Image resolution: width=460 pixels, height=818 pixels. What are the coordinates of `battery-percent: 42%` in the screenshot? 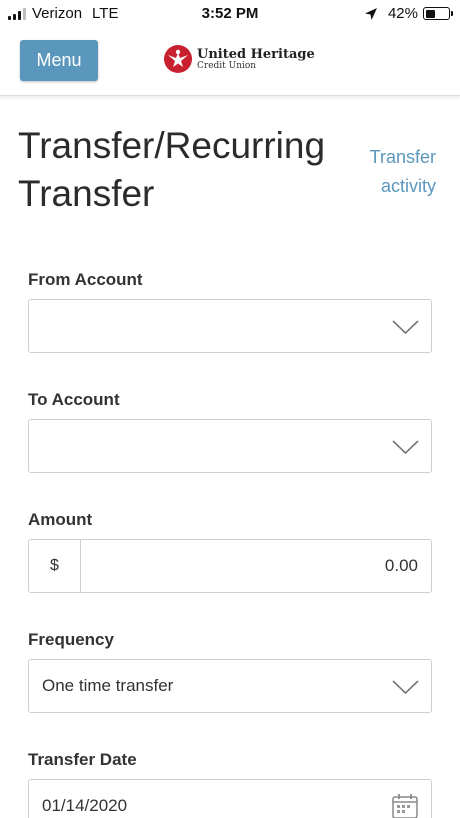 It's located at (402, 13).